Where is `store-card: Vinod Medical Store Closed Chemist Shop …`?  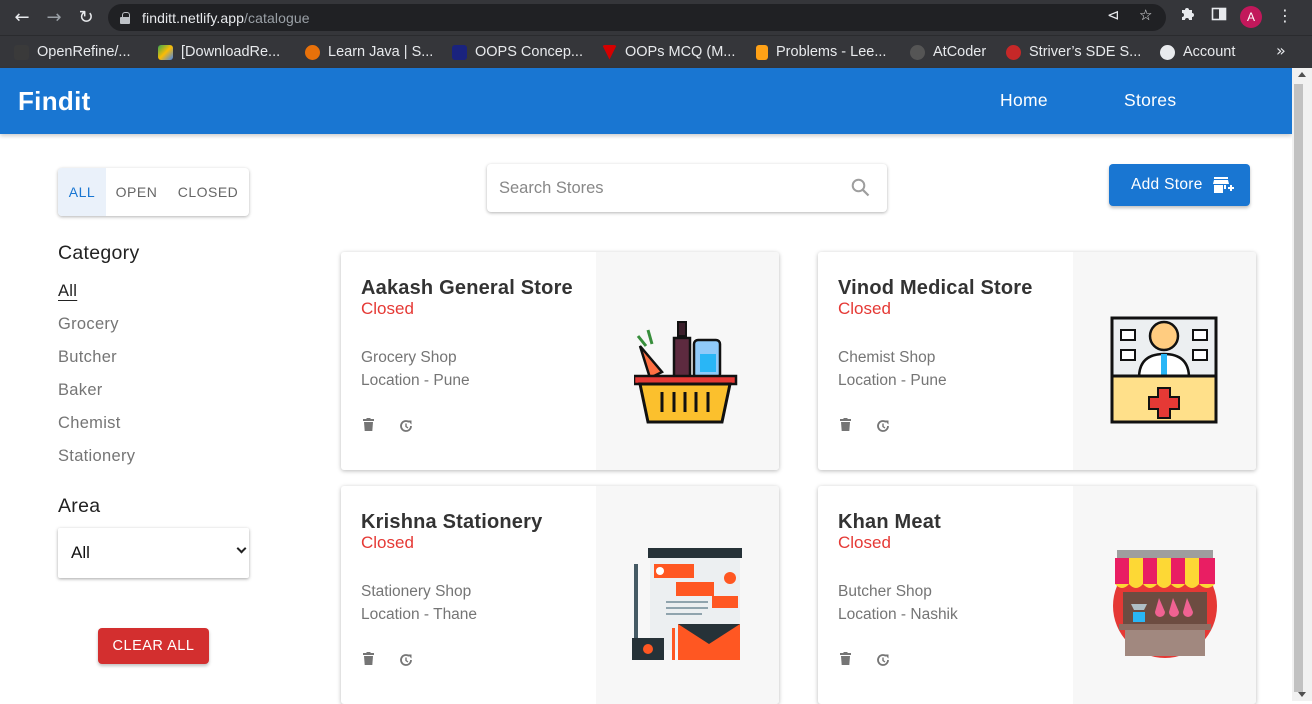
store-card: Vinod Medical Store Closed Chemist Shop … is located at coordinates (1037, 361).